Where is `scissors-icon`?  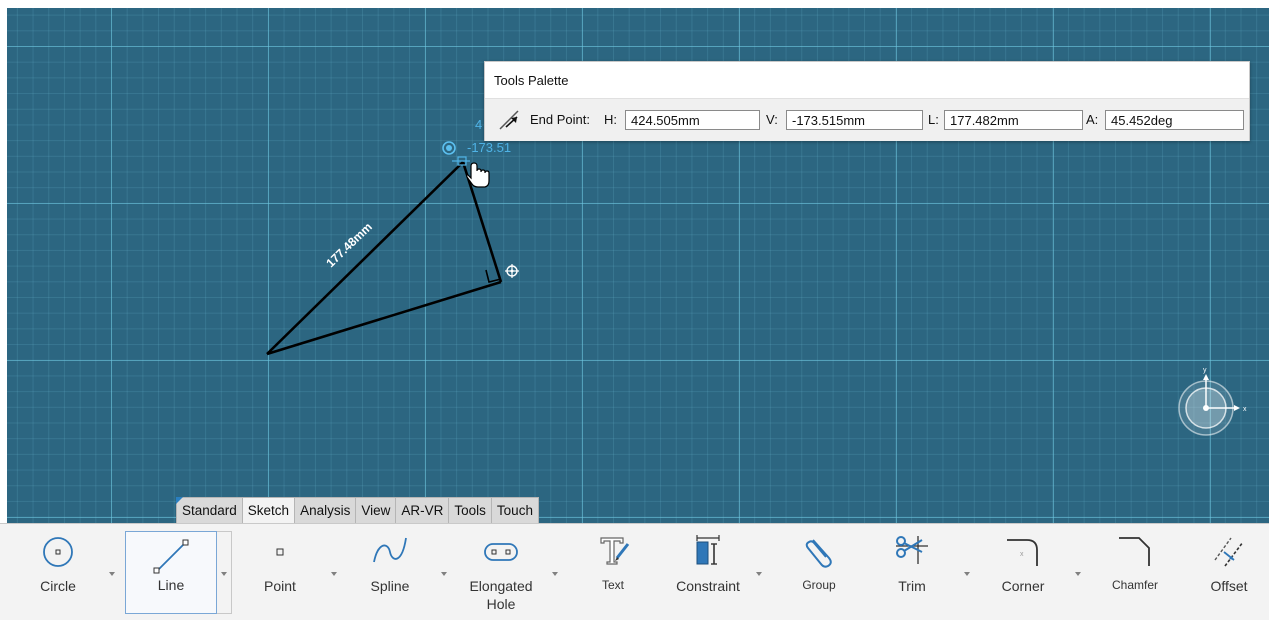 scissors-icon is located at coordinates (912, 550).